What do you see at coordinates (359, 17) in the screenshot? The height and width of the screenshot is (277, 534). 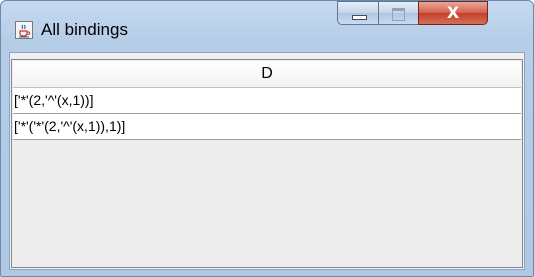 I see `minimize-icon` at bounding box center [359, 17].